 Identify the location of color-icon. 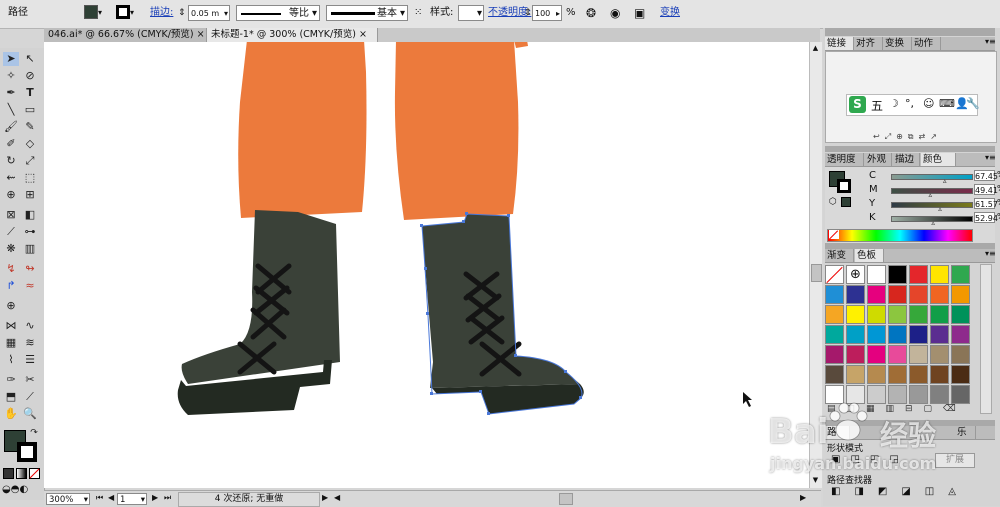
(8, 473).